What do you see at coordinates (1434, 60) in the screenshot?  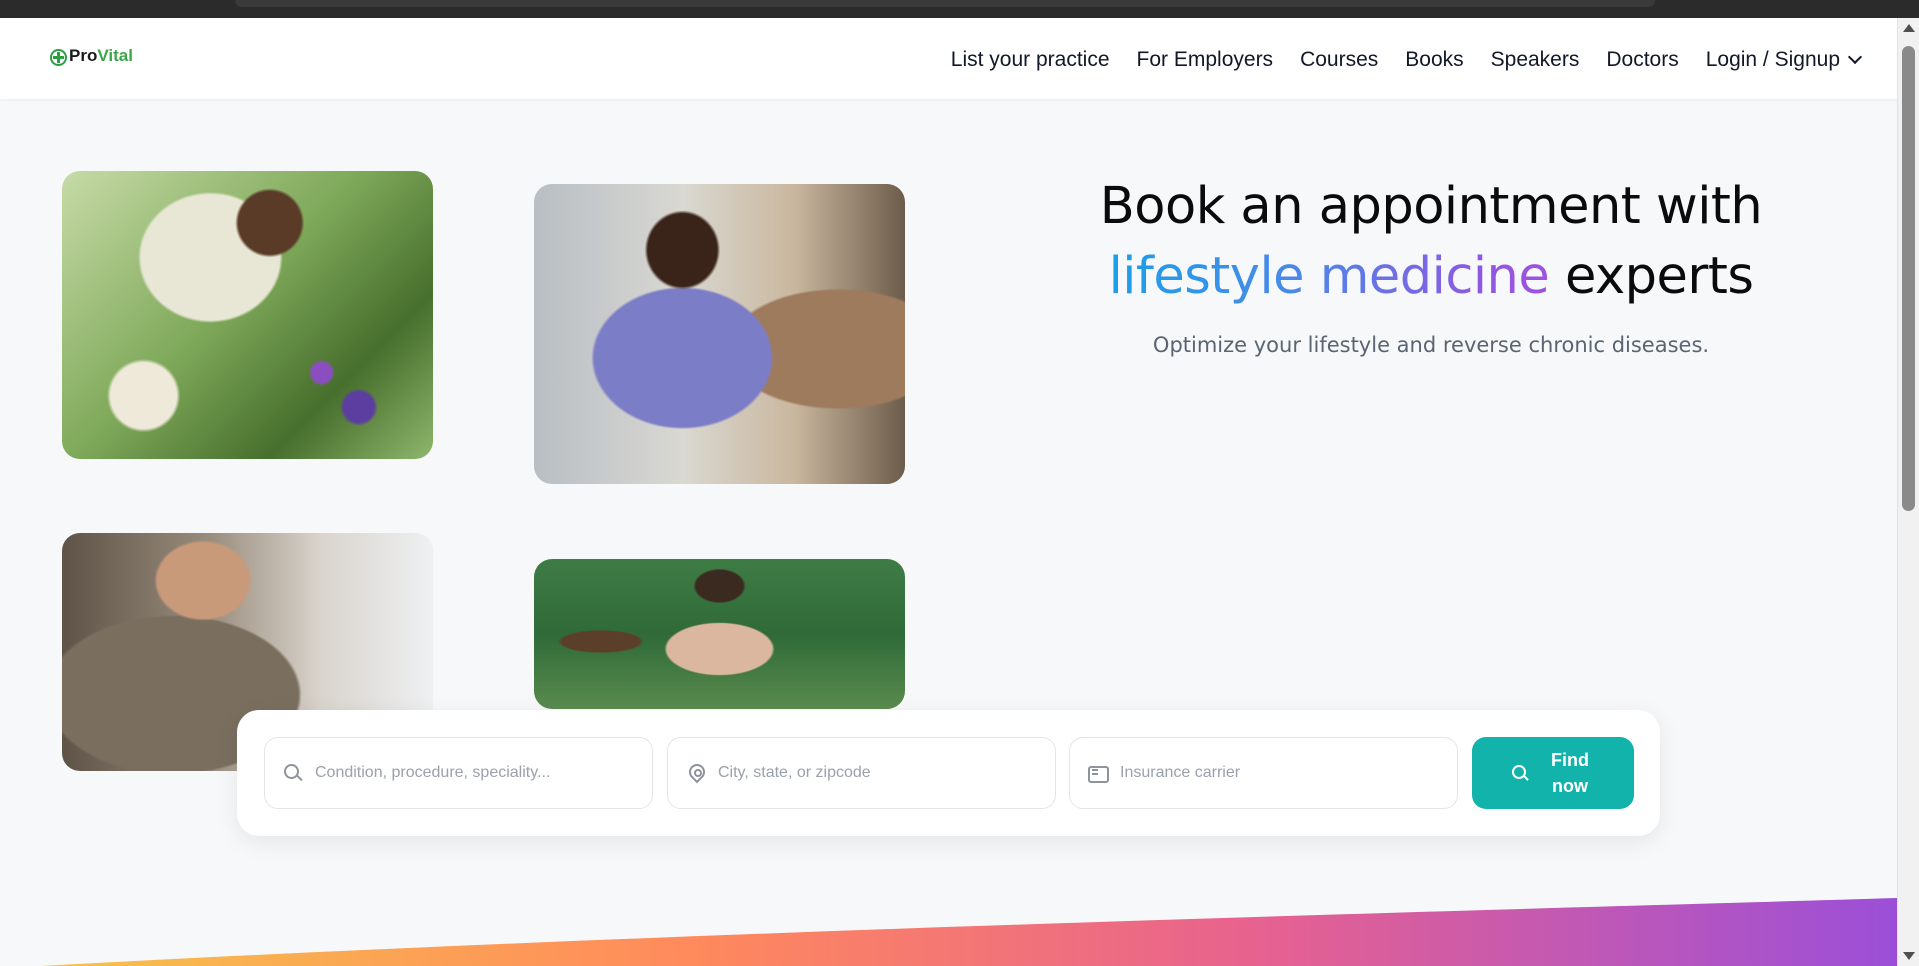 I see `nav-books: Books` at bounding box center [1434, 60].